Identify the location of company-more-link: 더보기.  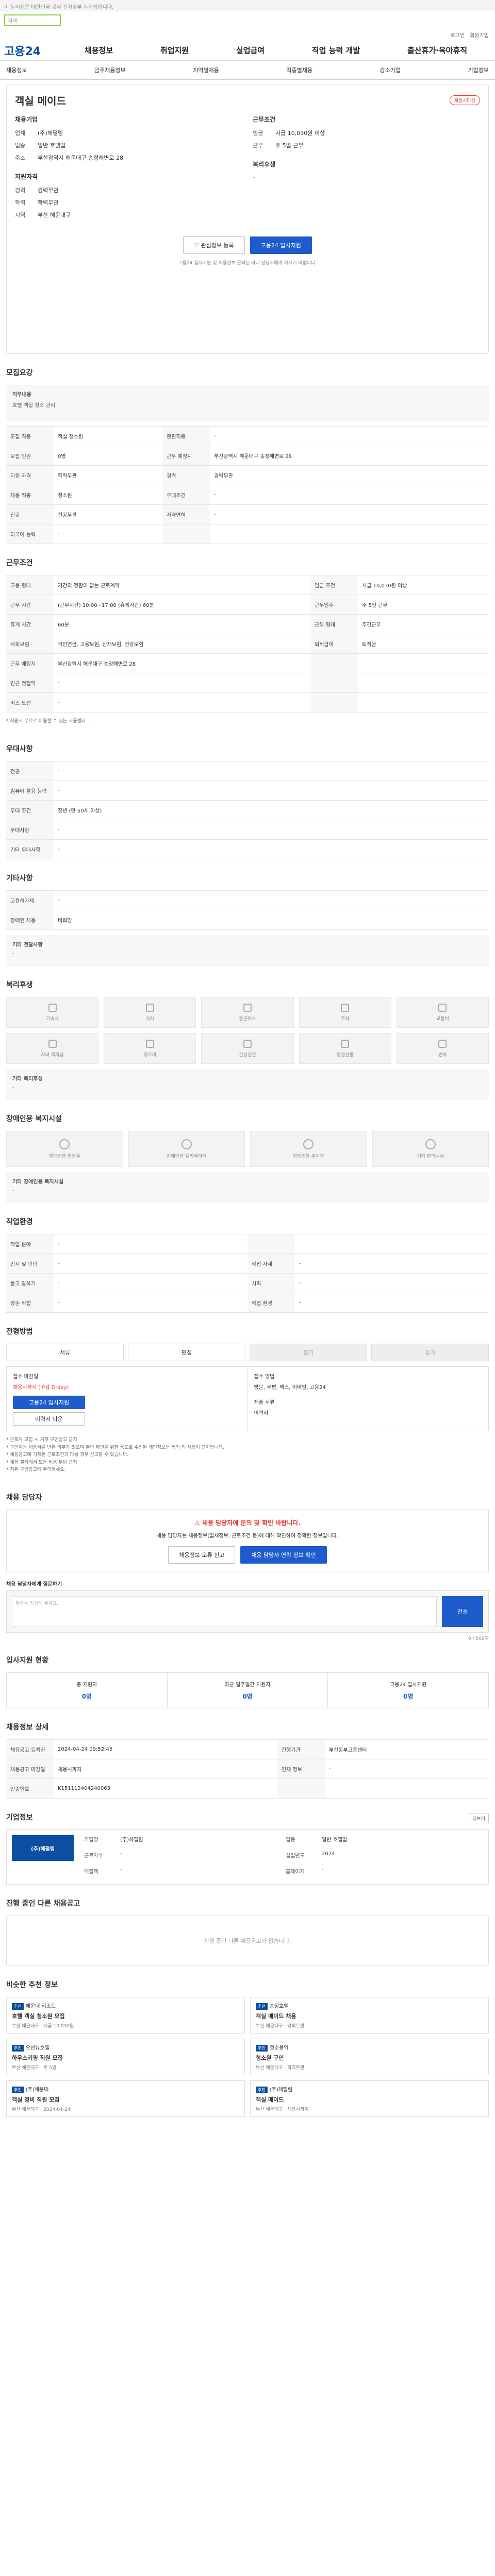
(479, 1818).